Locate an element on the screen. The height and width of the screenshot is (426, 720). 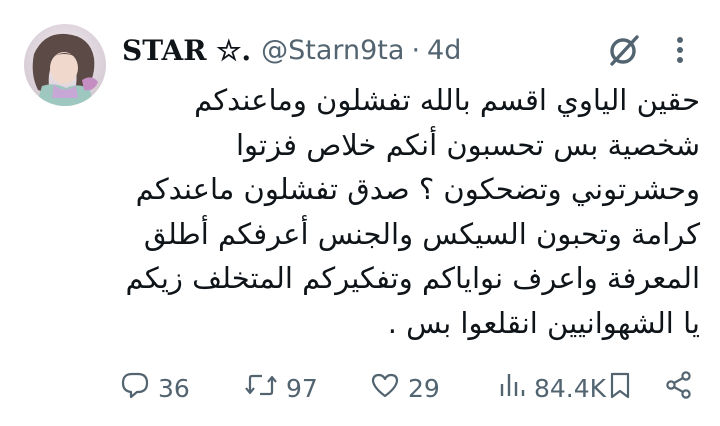
share-icon is located at coordinates (679, 388).